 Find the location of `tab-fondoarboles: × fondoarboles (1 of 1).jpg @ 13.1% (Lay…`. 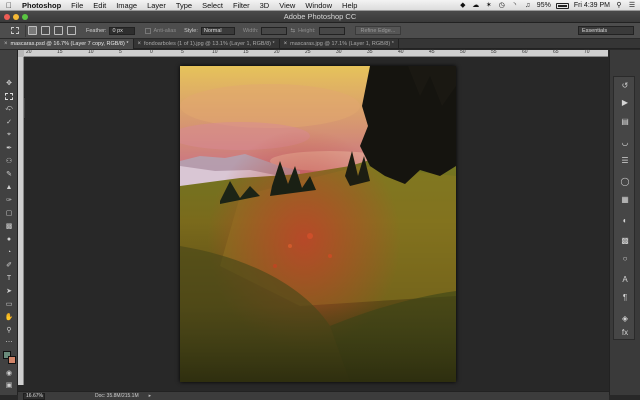

tab-fondoarboles: × fondoarboles (1 of 1).jpg @ 13.1% (Lay… is located at coordinates (207, 44).